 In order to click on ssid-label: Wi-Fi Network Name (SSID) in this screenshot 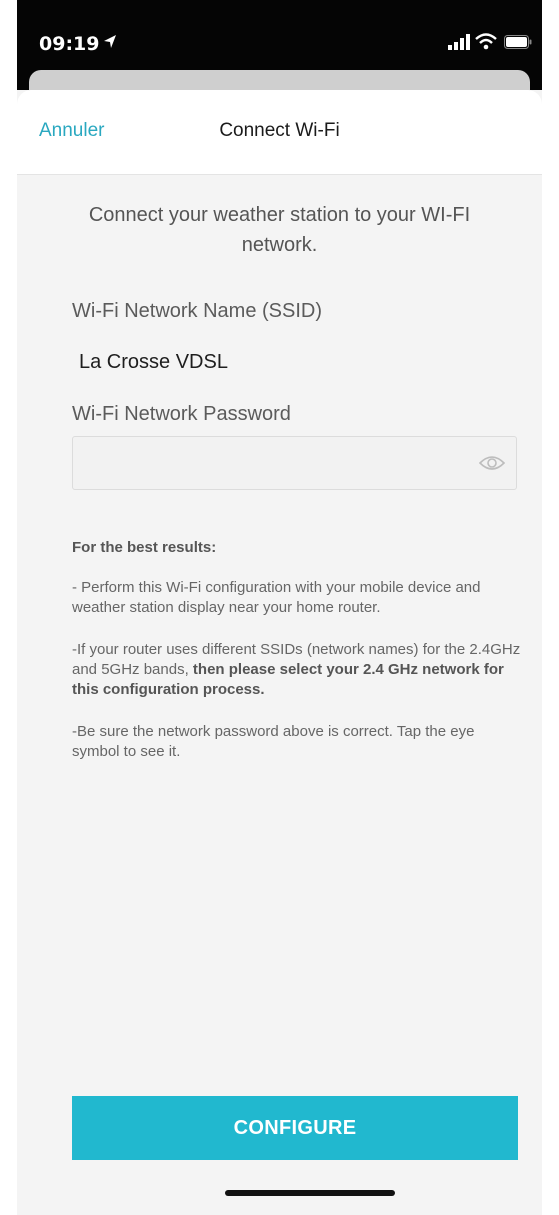, I will do `click(197, 311)`.